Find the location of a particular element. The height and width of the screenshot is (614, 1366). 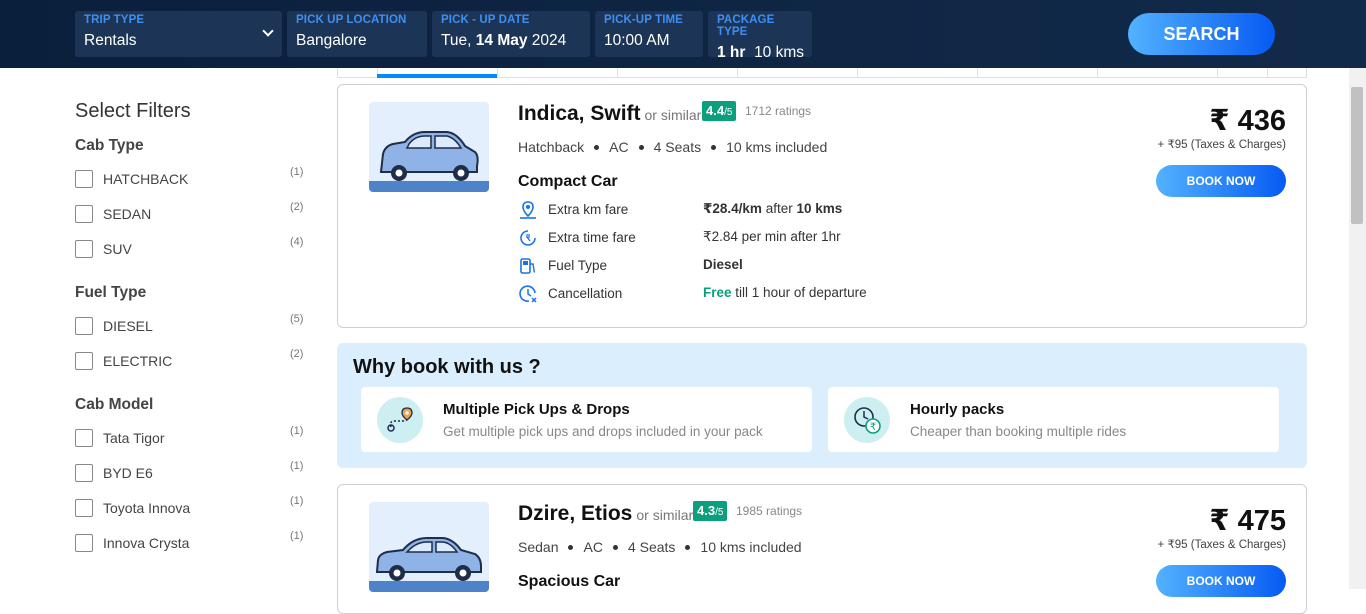

ratings-count: 1712 ratings is located at coordinates (778, 111).